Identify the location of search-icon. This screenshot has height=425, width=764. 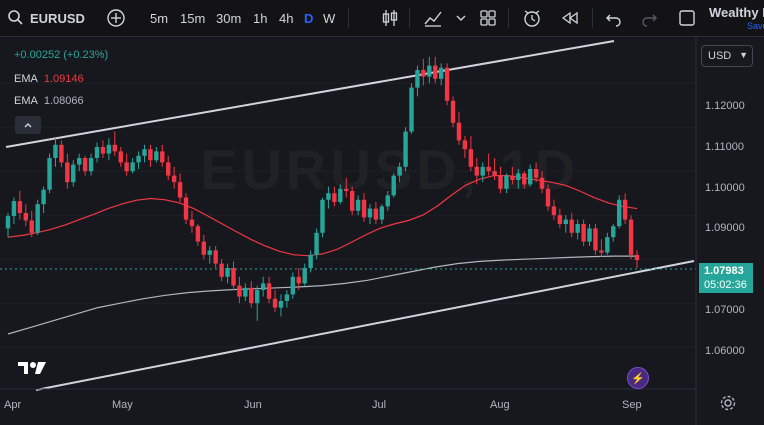
(16, 18).